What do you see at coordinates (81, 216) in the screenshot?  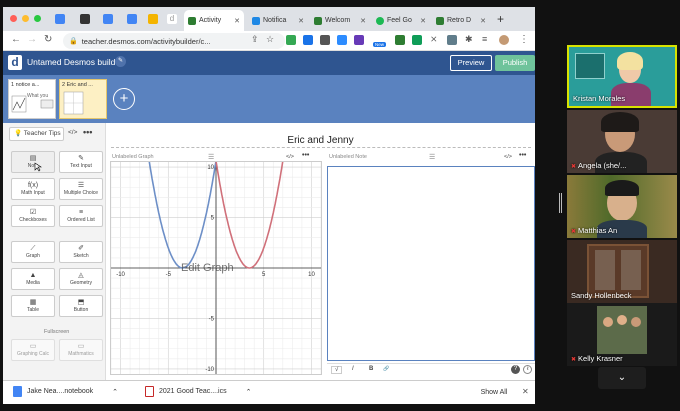 I see `component-ordered-list: ≡ Ordered List` at bounding box center [81, 216].